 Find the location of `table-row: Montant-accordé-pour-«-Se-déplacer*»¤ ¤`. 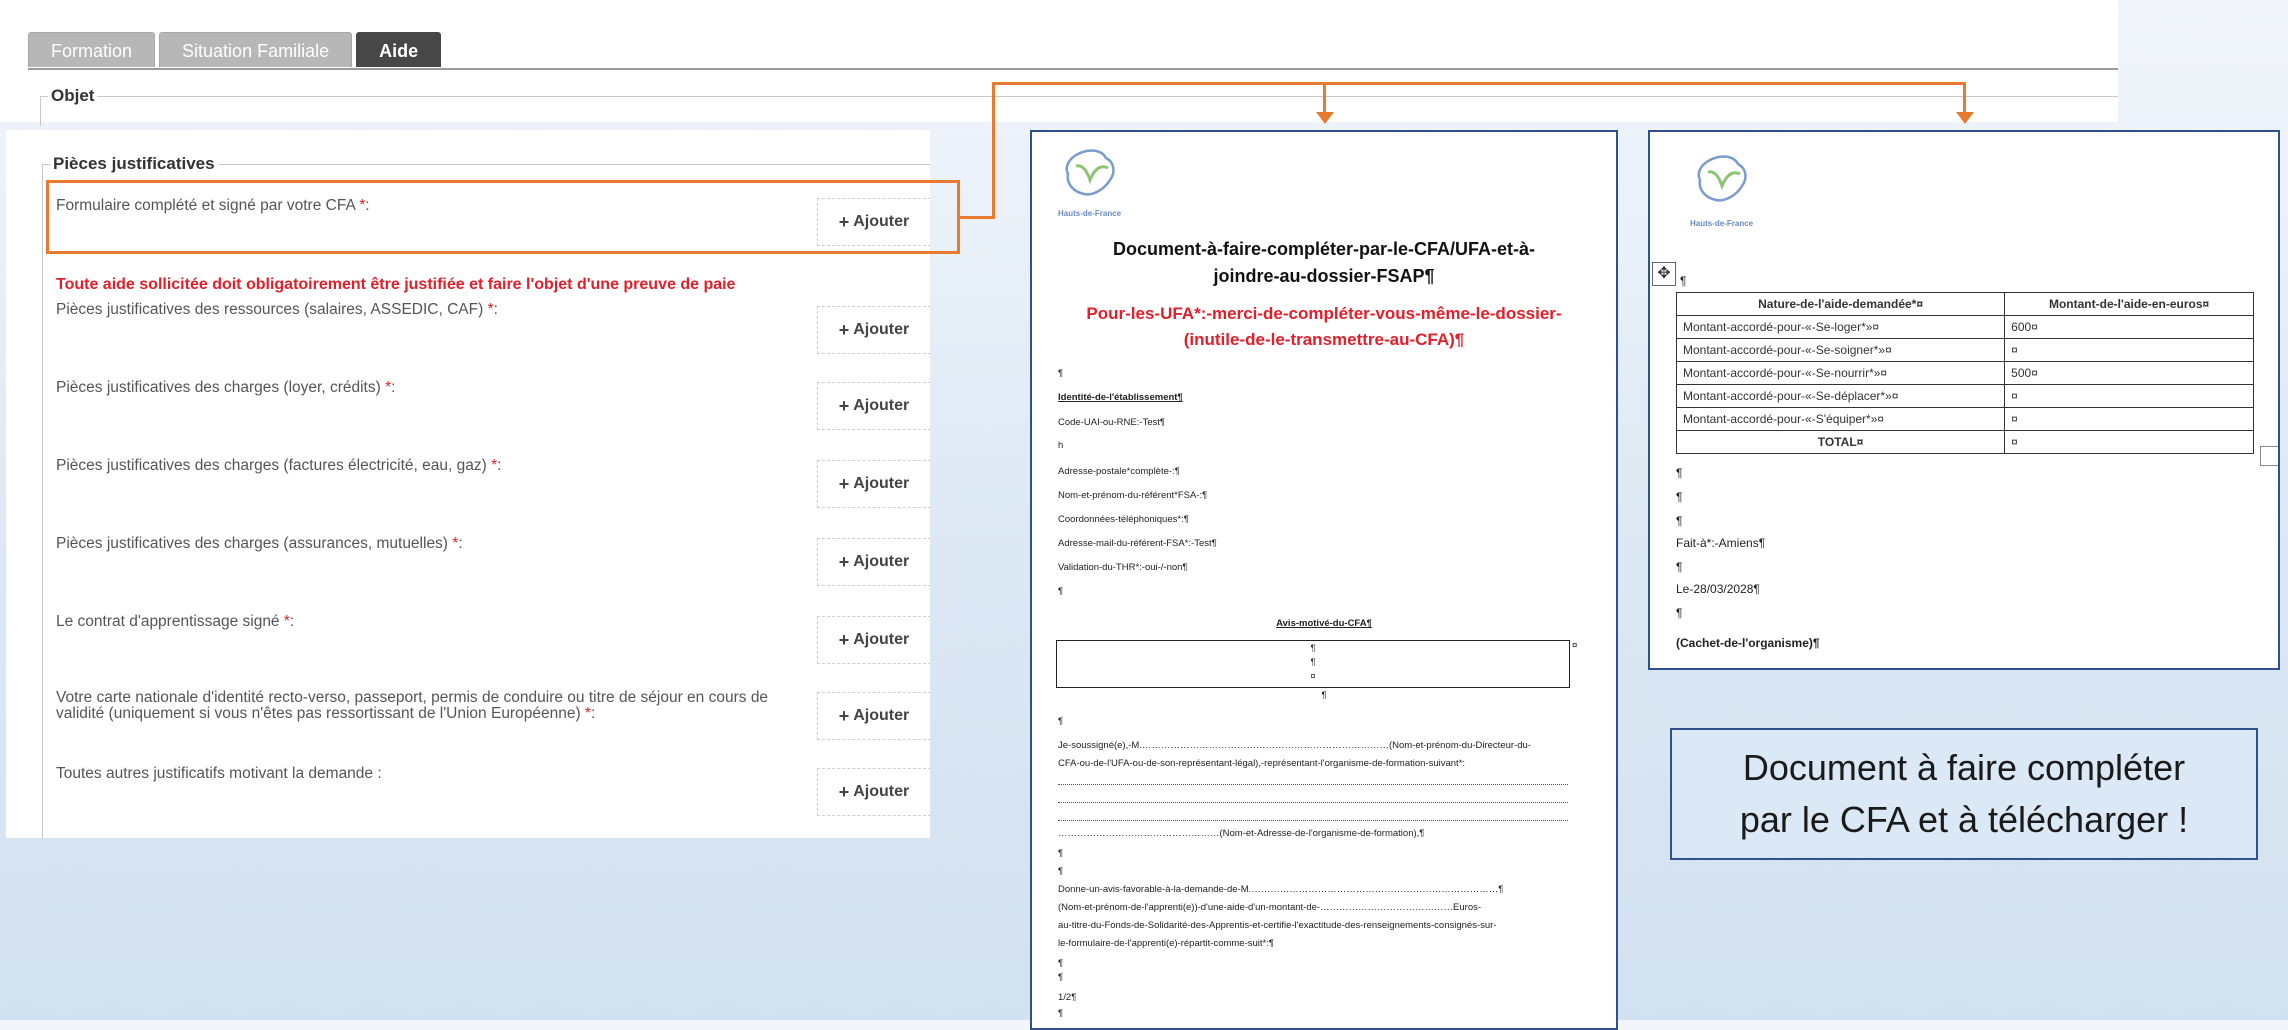

table-row: Montant-accordé-pour-«-Se-déplacer*»¤ ¤ is located at coordinates (1964, 396).